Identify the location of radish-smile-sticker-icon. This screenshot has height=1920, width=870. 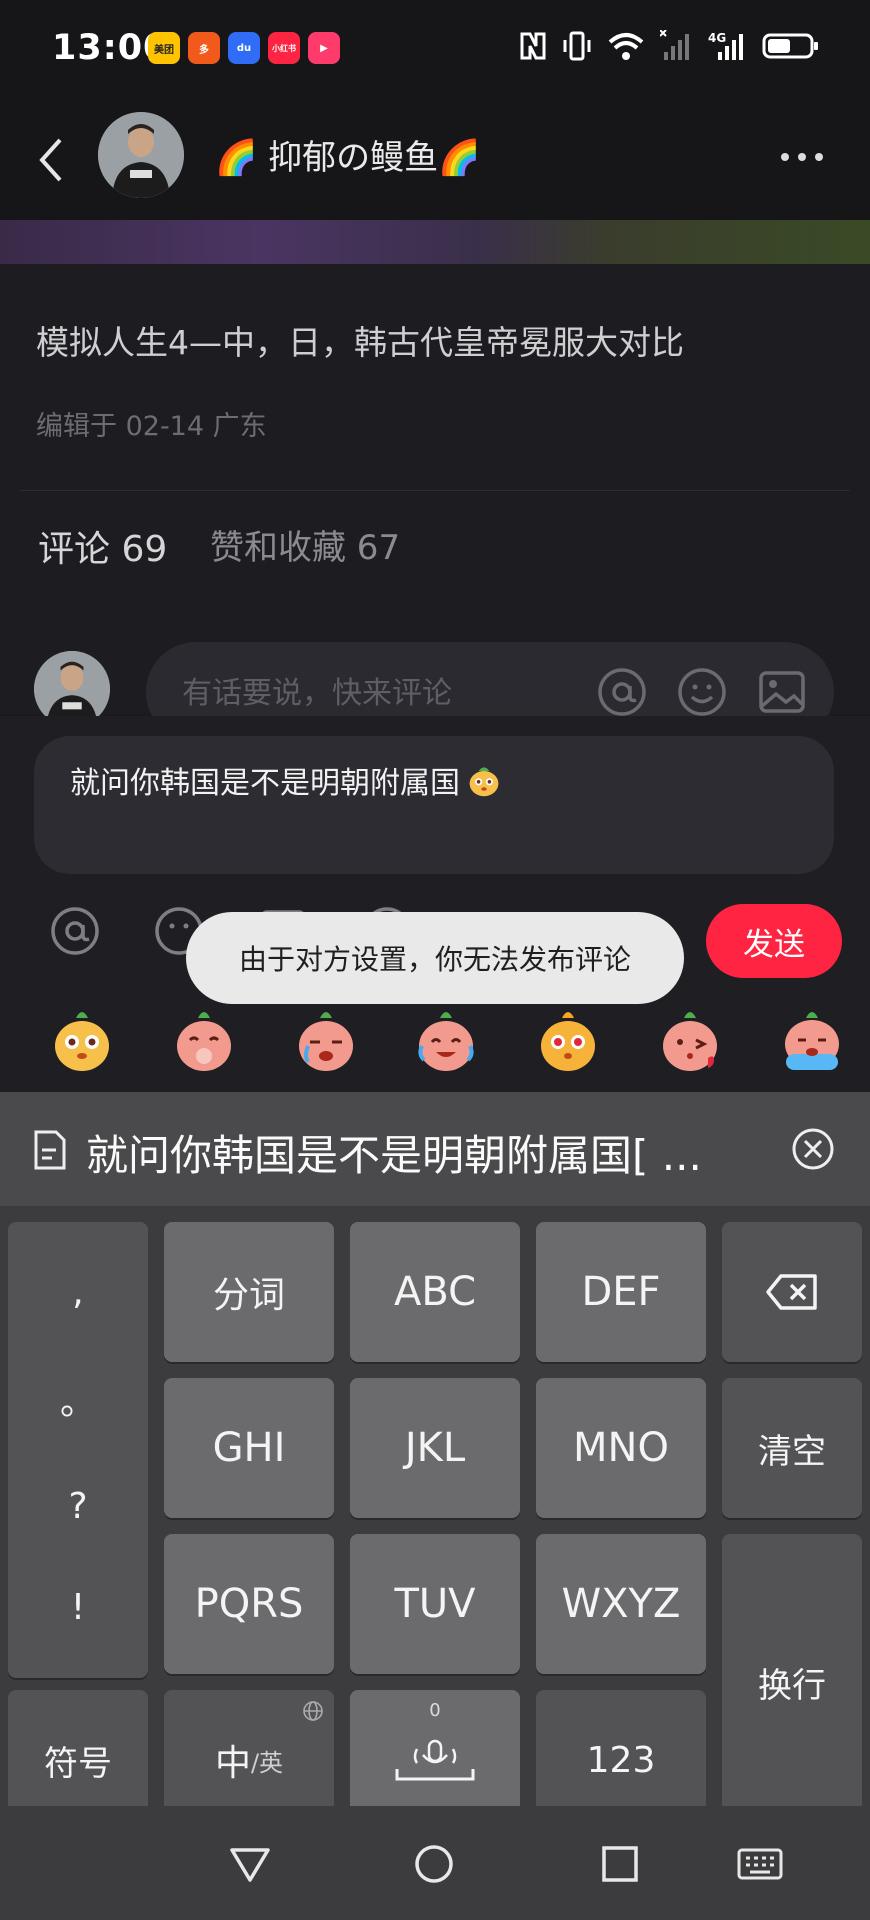
(82, 1040).